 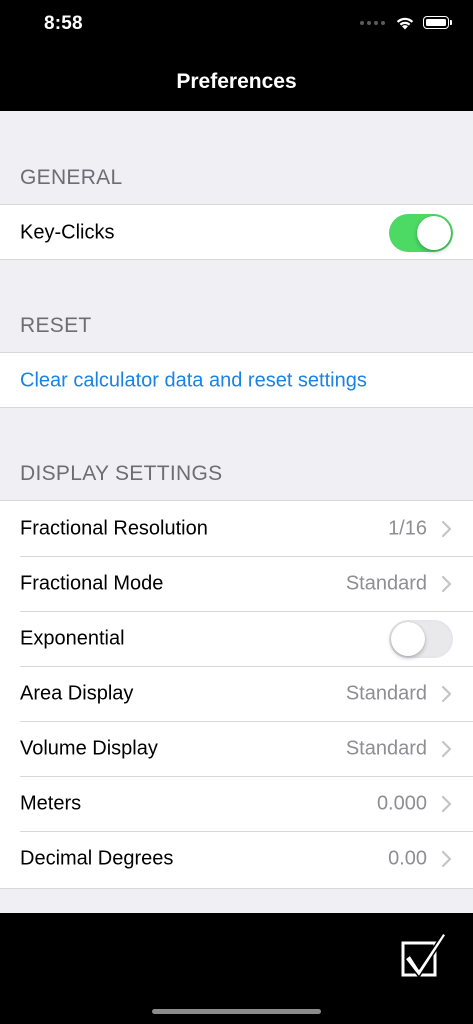 What do you see at coordinates (97, 858) in the screenshot?
I see `decimal-degrees-label: Decimal Degrees` at bounding box center [97, 858].